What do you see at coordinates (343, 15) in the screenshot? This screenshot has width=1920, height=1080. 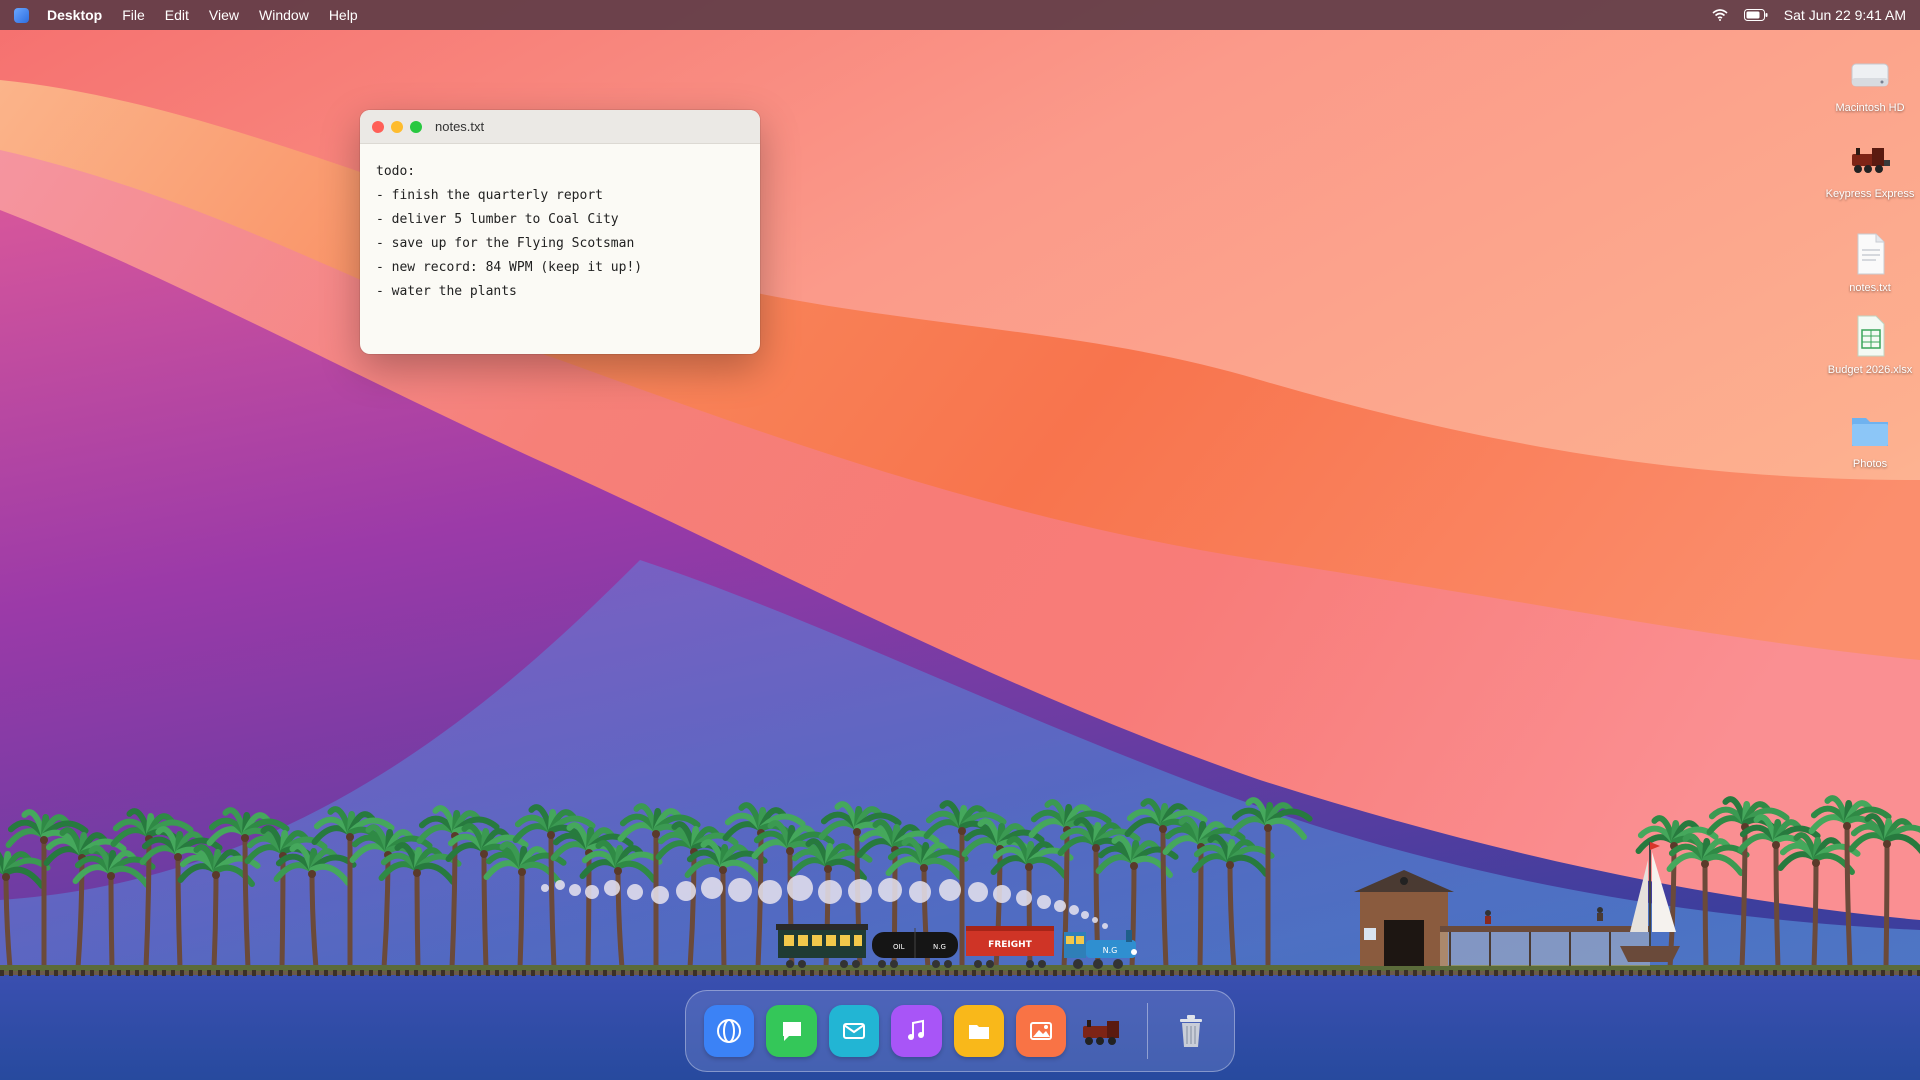 I see `menu-help: Help` at bounding box center [343, 15].